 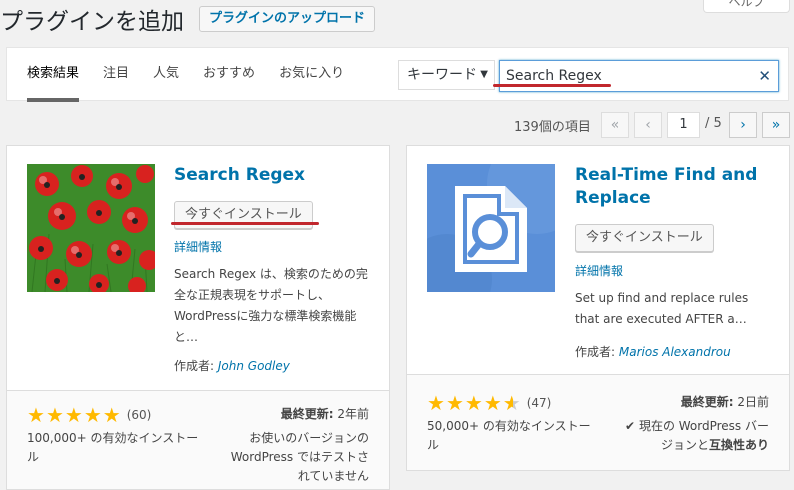 I want to click on plugin-name: Real-Time Find and Replace, so click(x=675, y=187).